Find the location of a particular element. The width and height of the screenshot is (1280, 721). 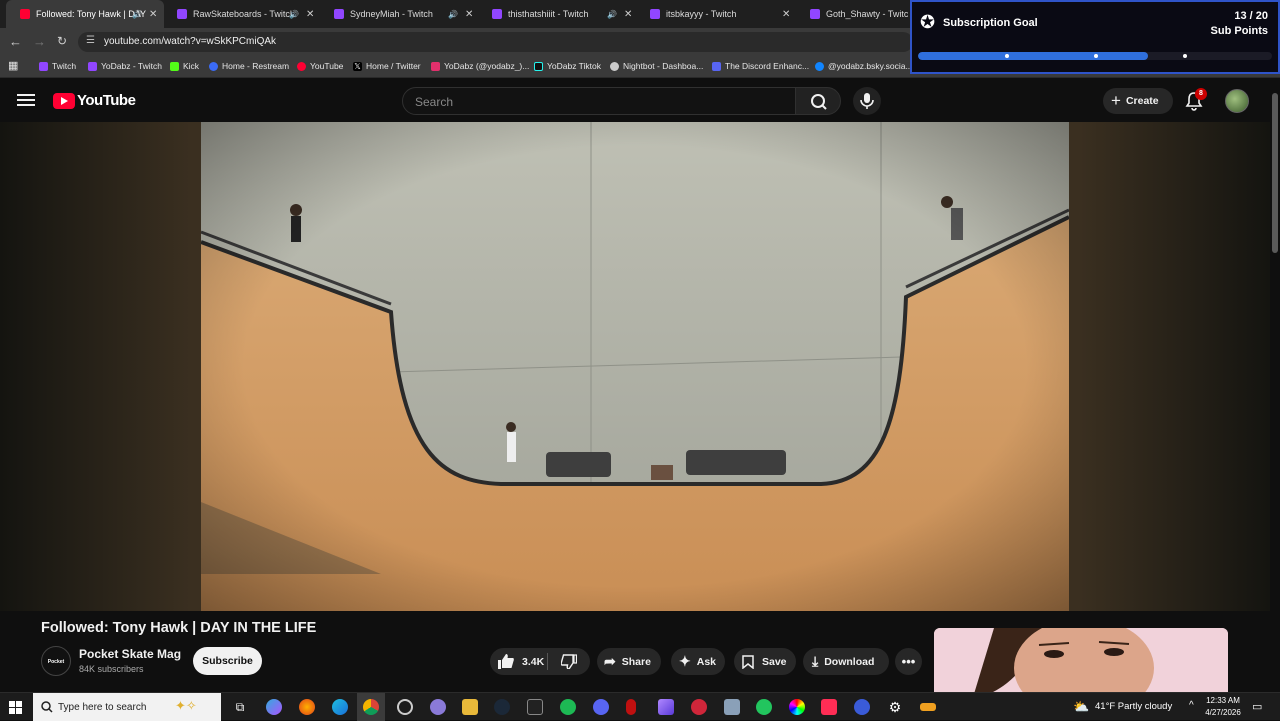

taskbar-search-input: Type here to search ✦✧ is located at coordinates (127, 707).